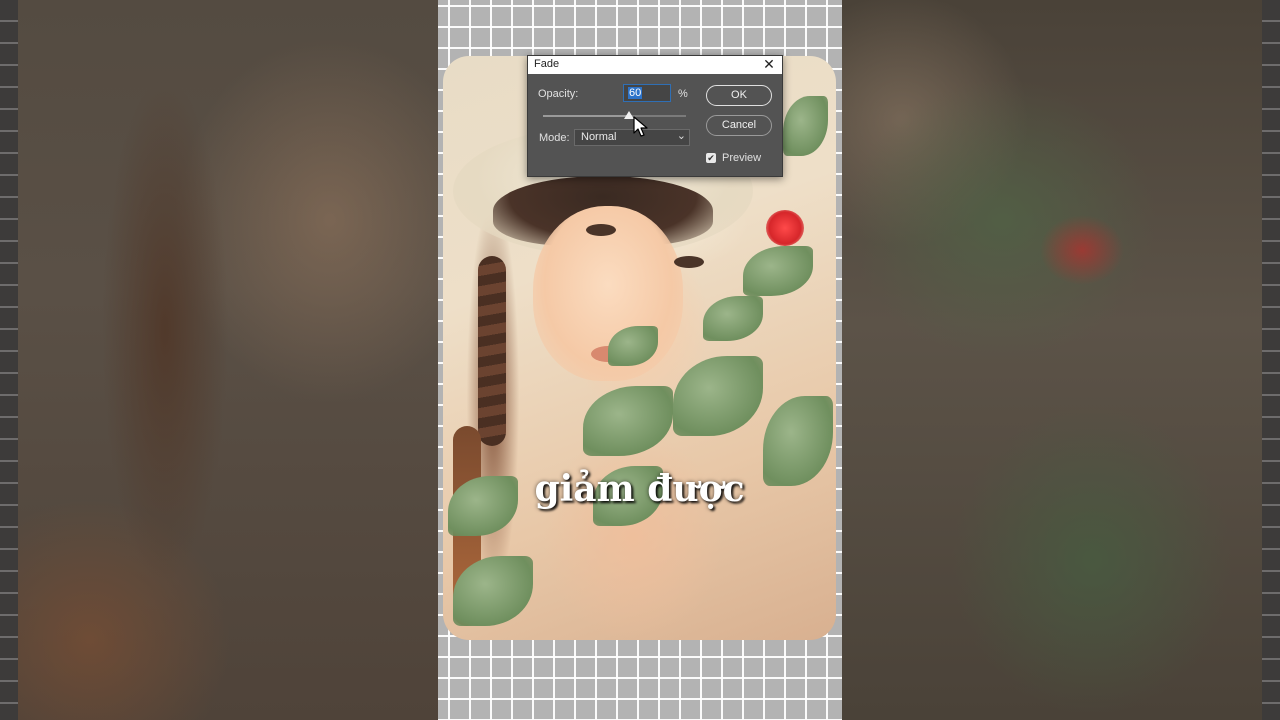  What do you see at coordinates (599, 137) in the screenshot?
I see `mode-value: Normal` at bounding box center [599, 137].